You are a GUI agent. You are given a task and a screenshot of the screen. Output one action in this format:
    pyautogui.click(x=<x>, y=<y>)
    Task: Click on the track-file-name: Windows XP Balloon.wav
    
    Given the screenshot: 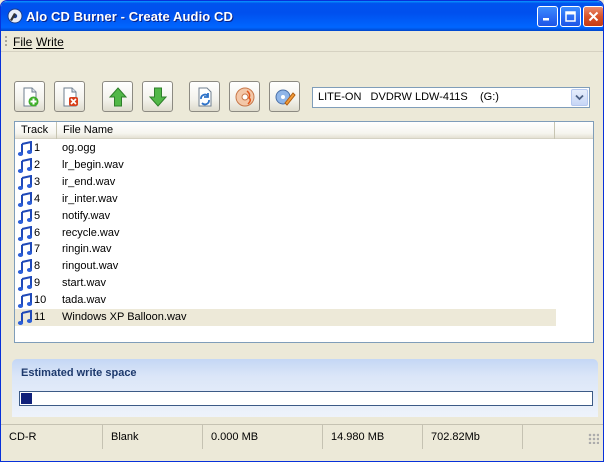 What is the action you would take?
    pyautogui.click(x=124, y=317)
    